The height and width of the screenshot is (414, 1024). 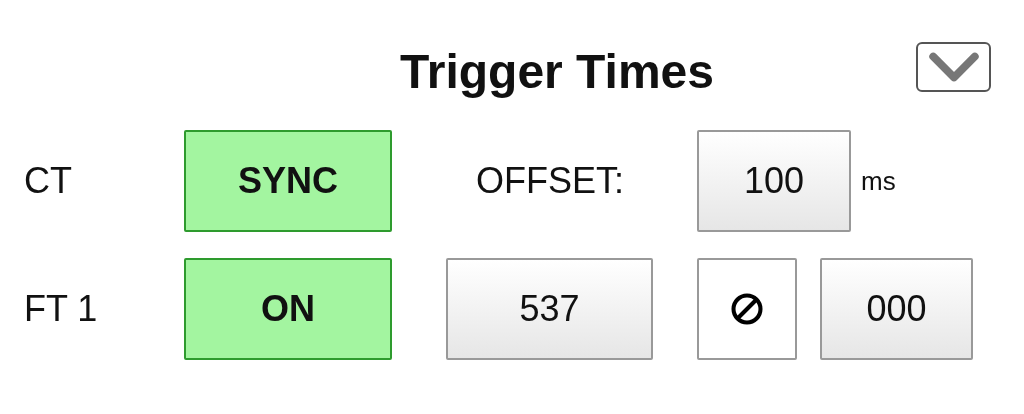 What do you see at coordinates (878, 181) in the screenshot?
I see `unit-label: ms` at bounding box center [878, 181].